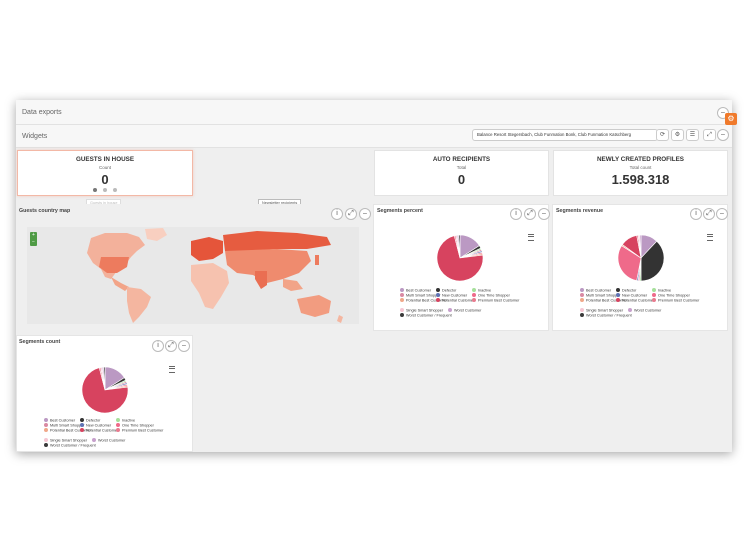 This screenshot has width=750, height=550. I want to click on percent-collapse-button: –, so click(544, 214).